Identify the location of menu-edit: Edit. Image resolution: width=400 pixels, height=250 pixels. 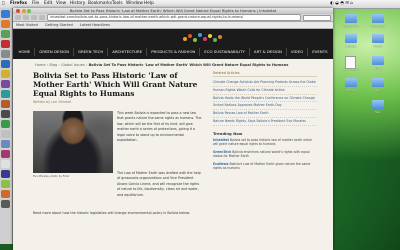
(48, 4).